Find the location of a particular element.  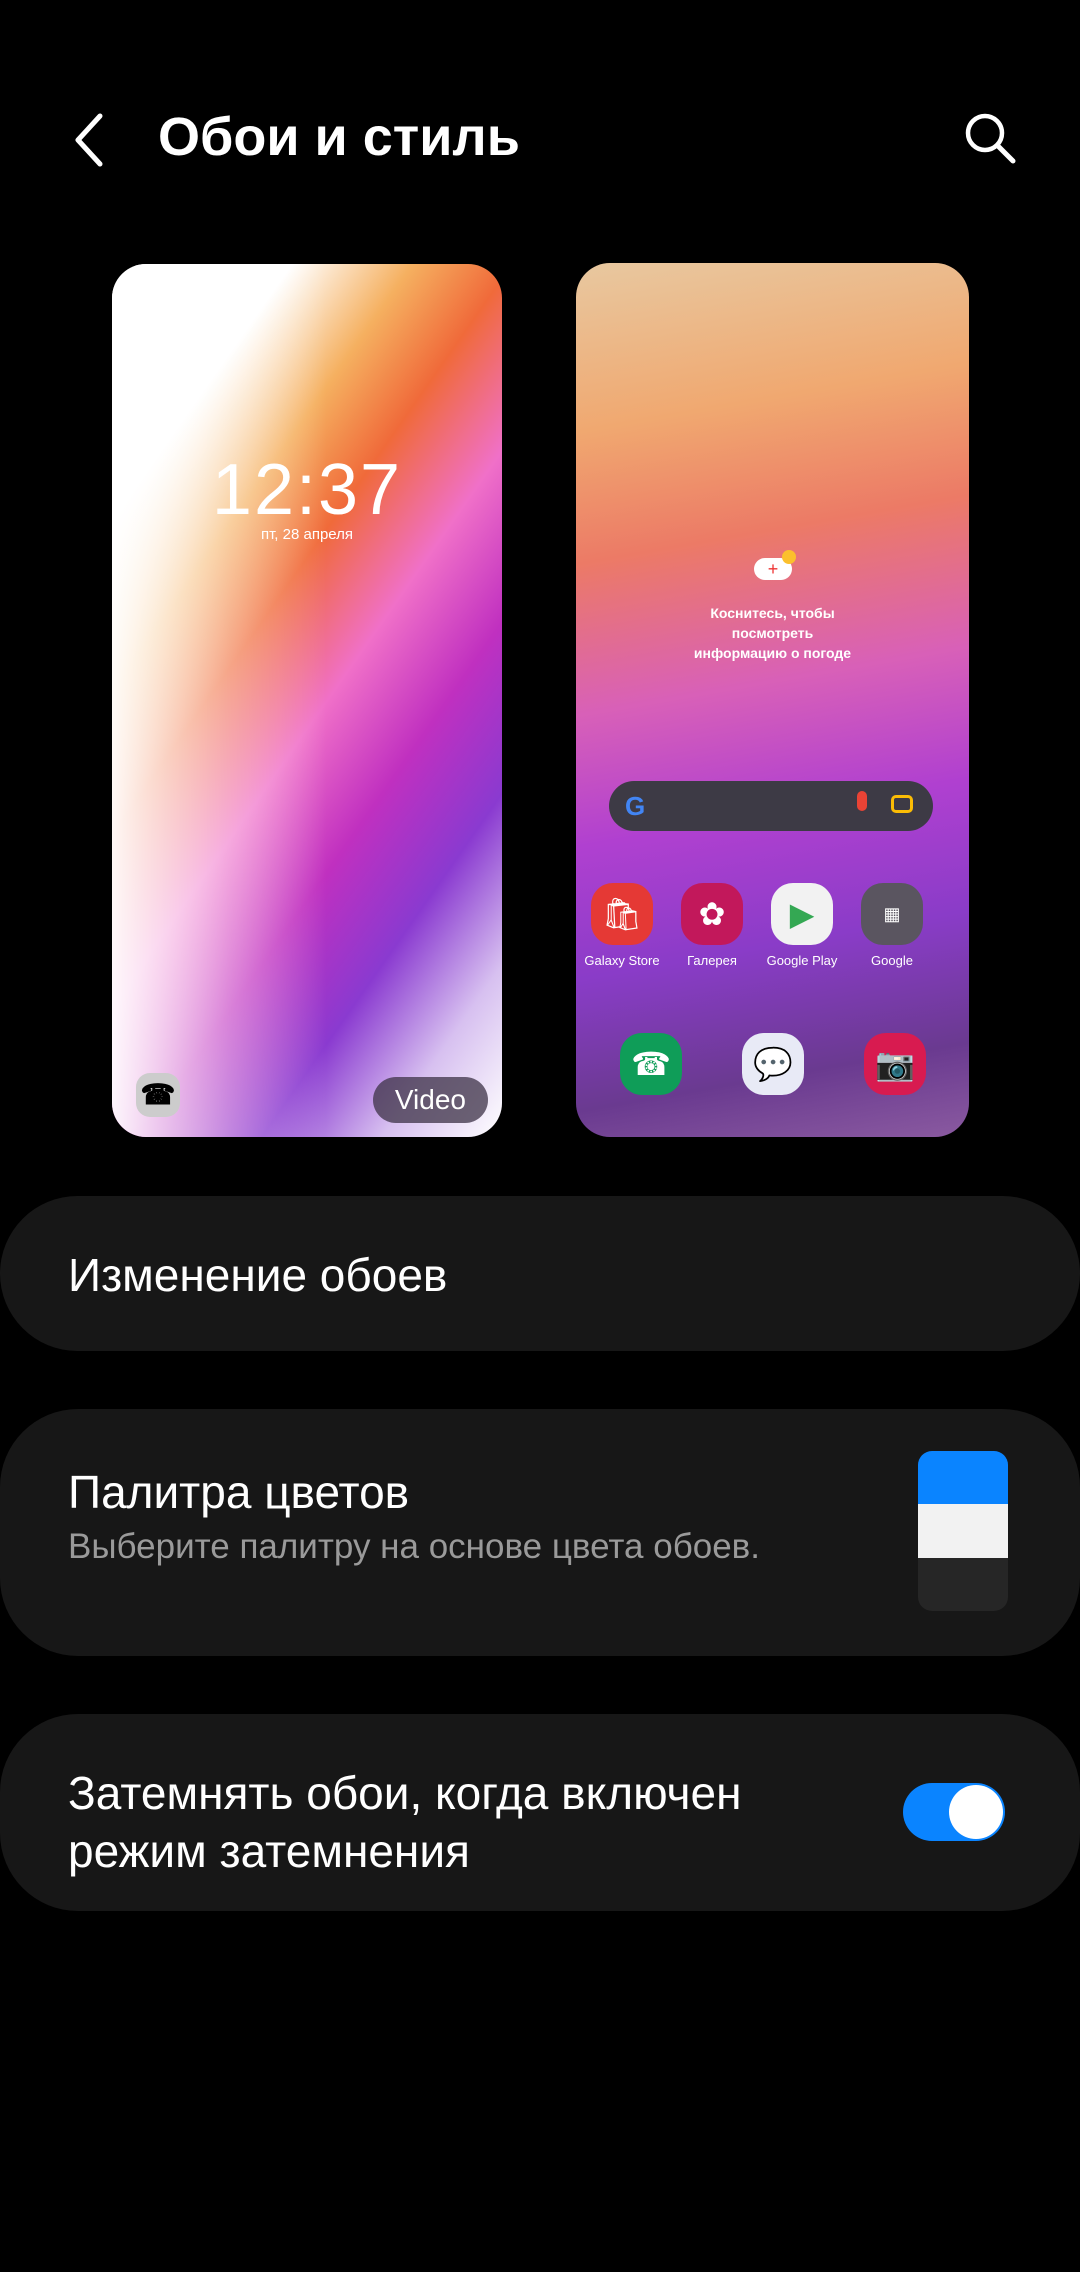

change-wallpaper-item: Изменение обоев is located at coordinates (540, 1273).